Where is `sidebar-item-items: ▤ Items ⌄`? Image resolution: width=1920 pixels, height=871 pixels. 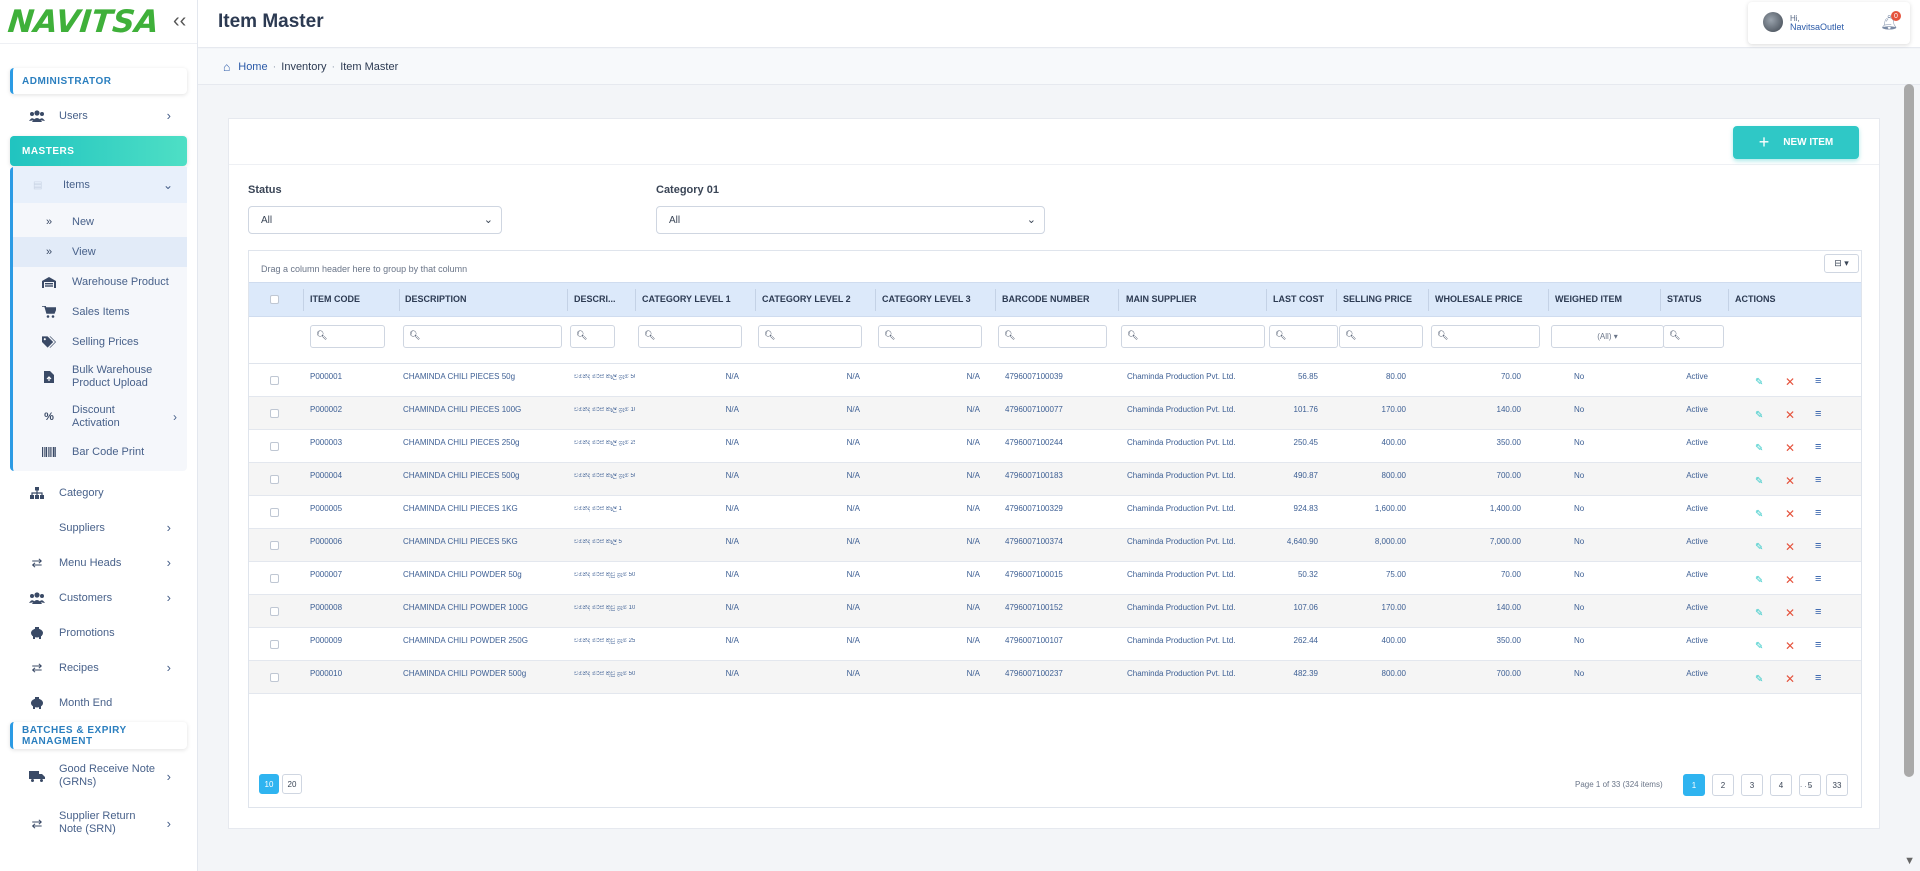 sidebar-item-items: ▤ Items ⌄ is located at coordinates (100, 185).